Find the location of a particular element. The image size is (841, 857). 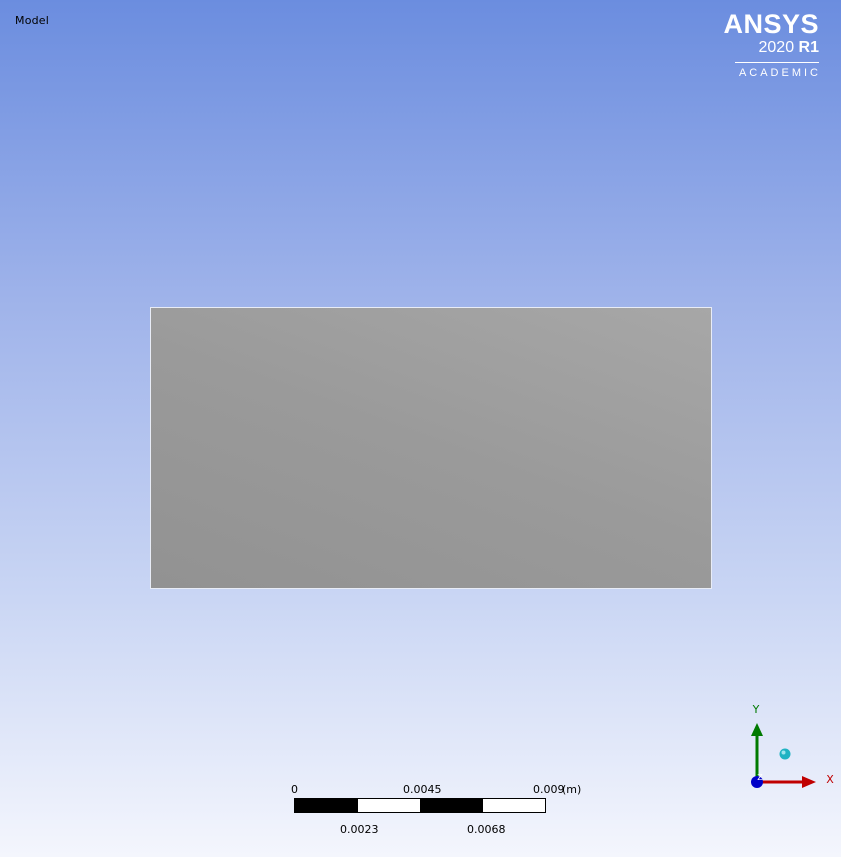

scale-label-max: 0.009 is located at coordinates (549, 789).